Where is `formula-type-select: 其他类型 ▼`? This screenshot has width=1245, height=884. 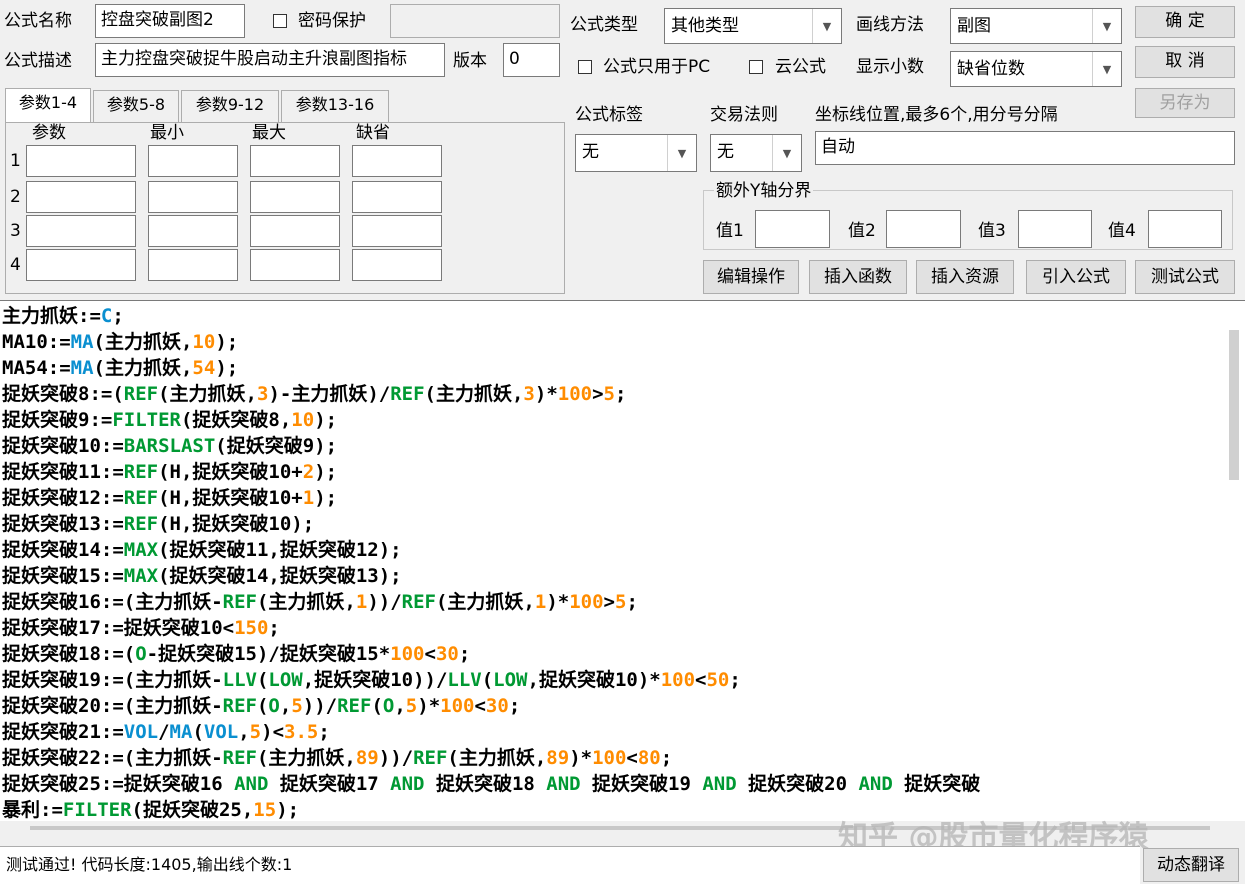 formula-type-select: 其他类型 ▼ is located at coordinates (753, 26).